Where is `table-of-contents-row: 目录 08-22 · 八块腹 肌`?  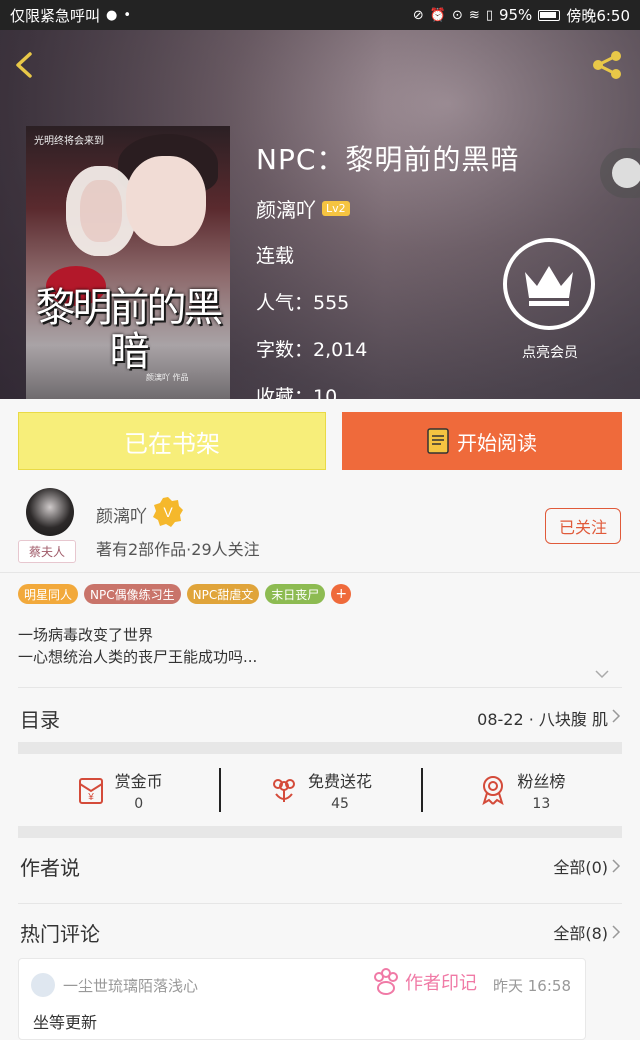 table-of-contents-row: 目录 08-22 · 八块腹 肌 is located at coordinates (320, 716).